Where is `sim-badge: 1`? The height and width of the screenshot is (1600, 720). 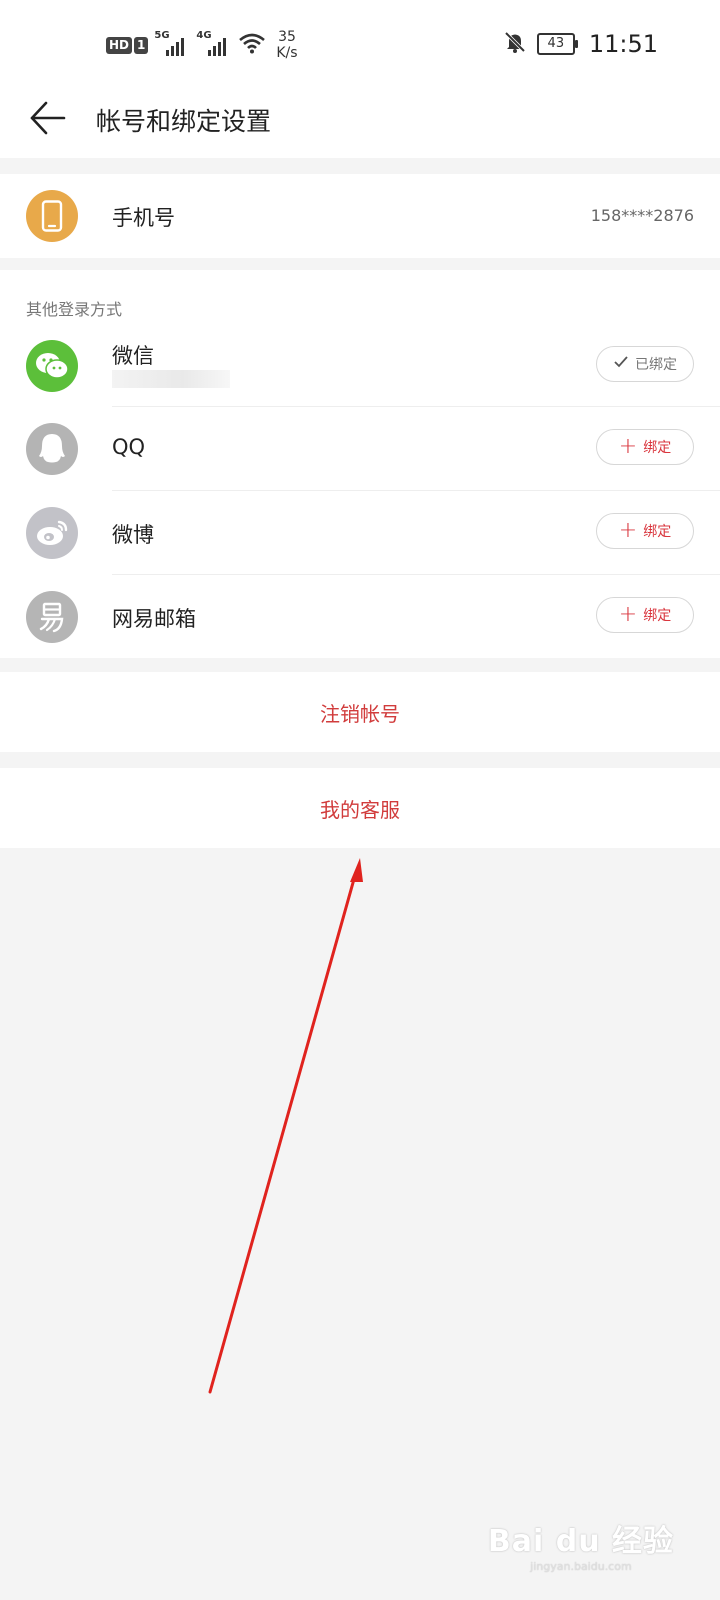
sim-badge: 1 is located at coordinates (141, 45).